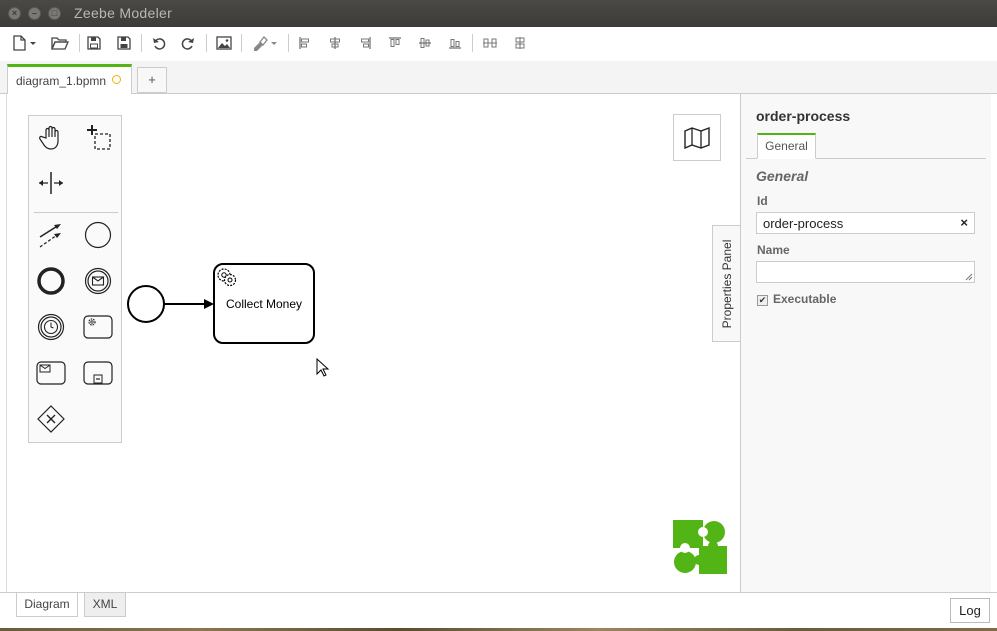  Describe the element at coordinates (105, 605) in the screenshot. I see `tab-xml: XML` at that location.